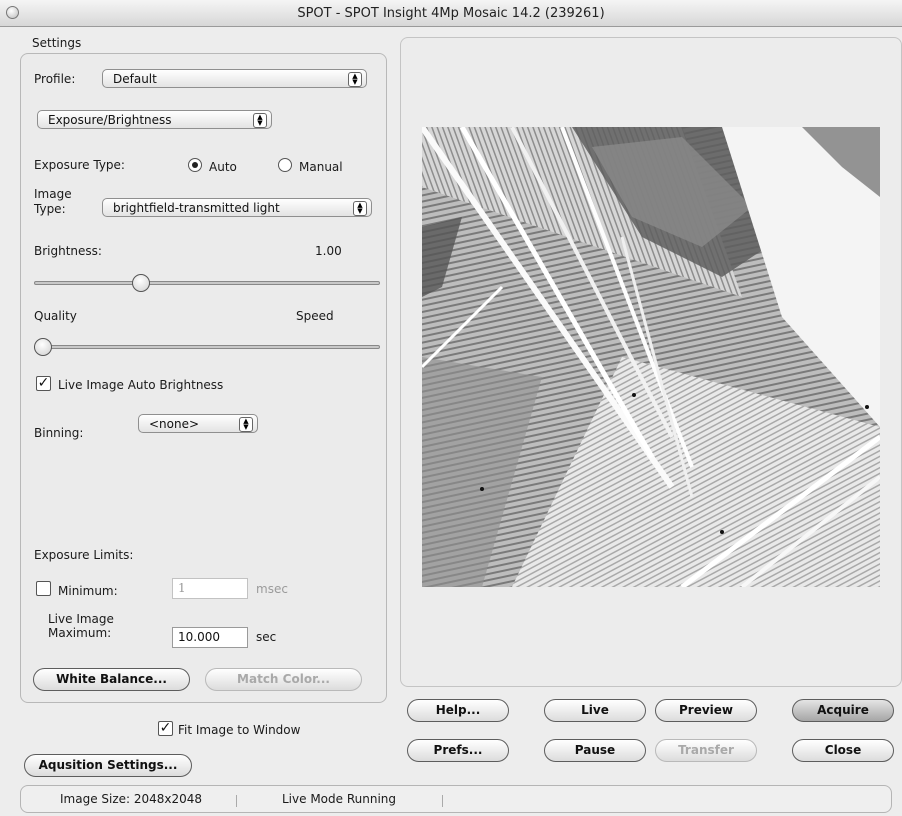  Describe the element at coordinates (195, 165) in the screenshot. I see `exposure-auto-radio` at that location.